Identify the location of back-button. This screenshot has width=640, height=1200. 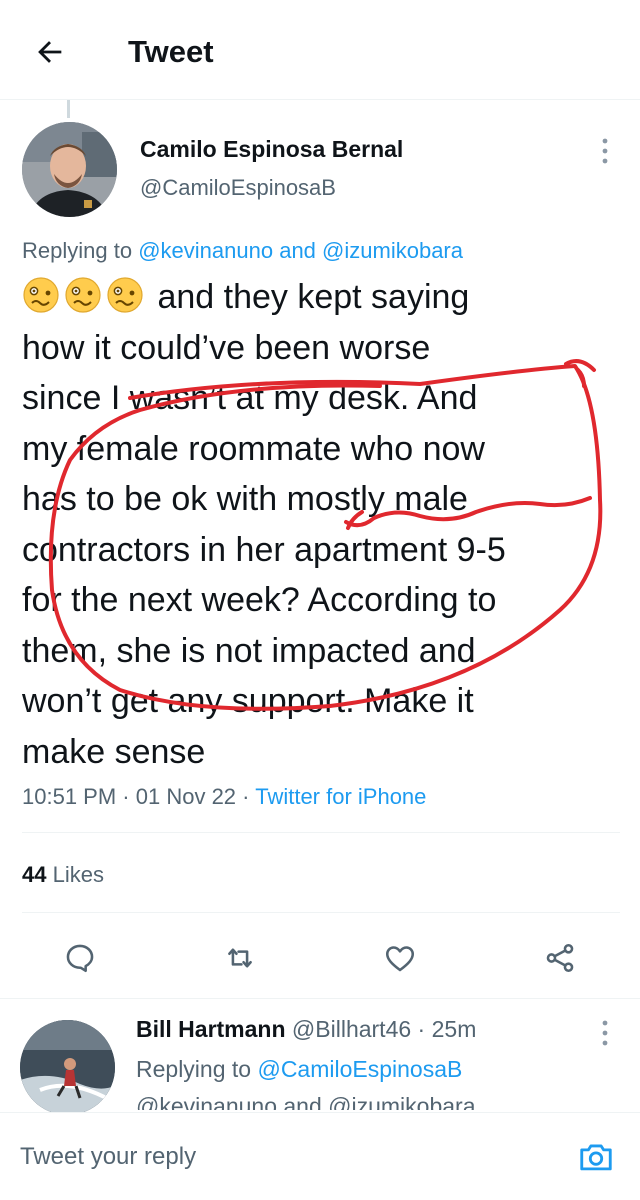
(50, 52).